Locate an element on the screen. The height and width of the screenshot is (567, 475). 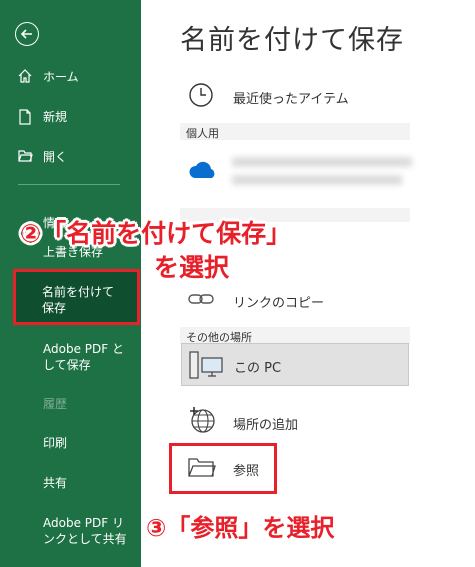
open-folder-icon is located at coordinates (25, 157).